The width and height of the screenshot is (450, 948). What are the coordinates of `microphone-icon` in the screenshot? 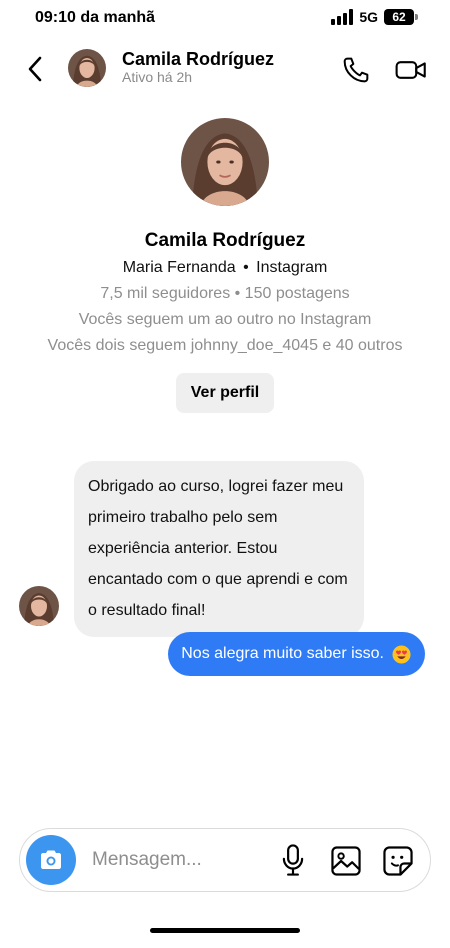 It's located at (293, 860).